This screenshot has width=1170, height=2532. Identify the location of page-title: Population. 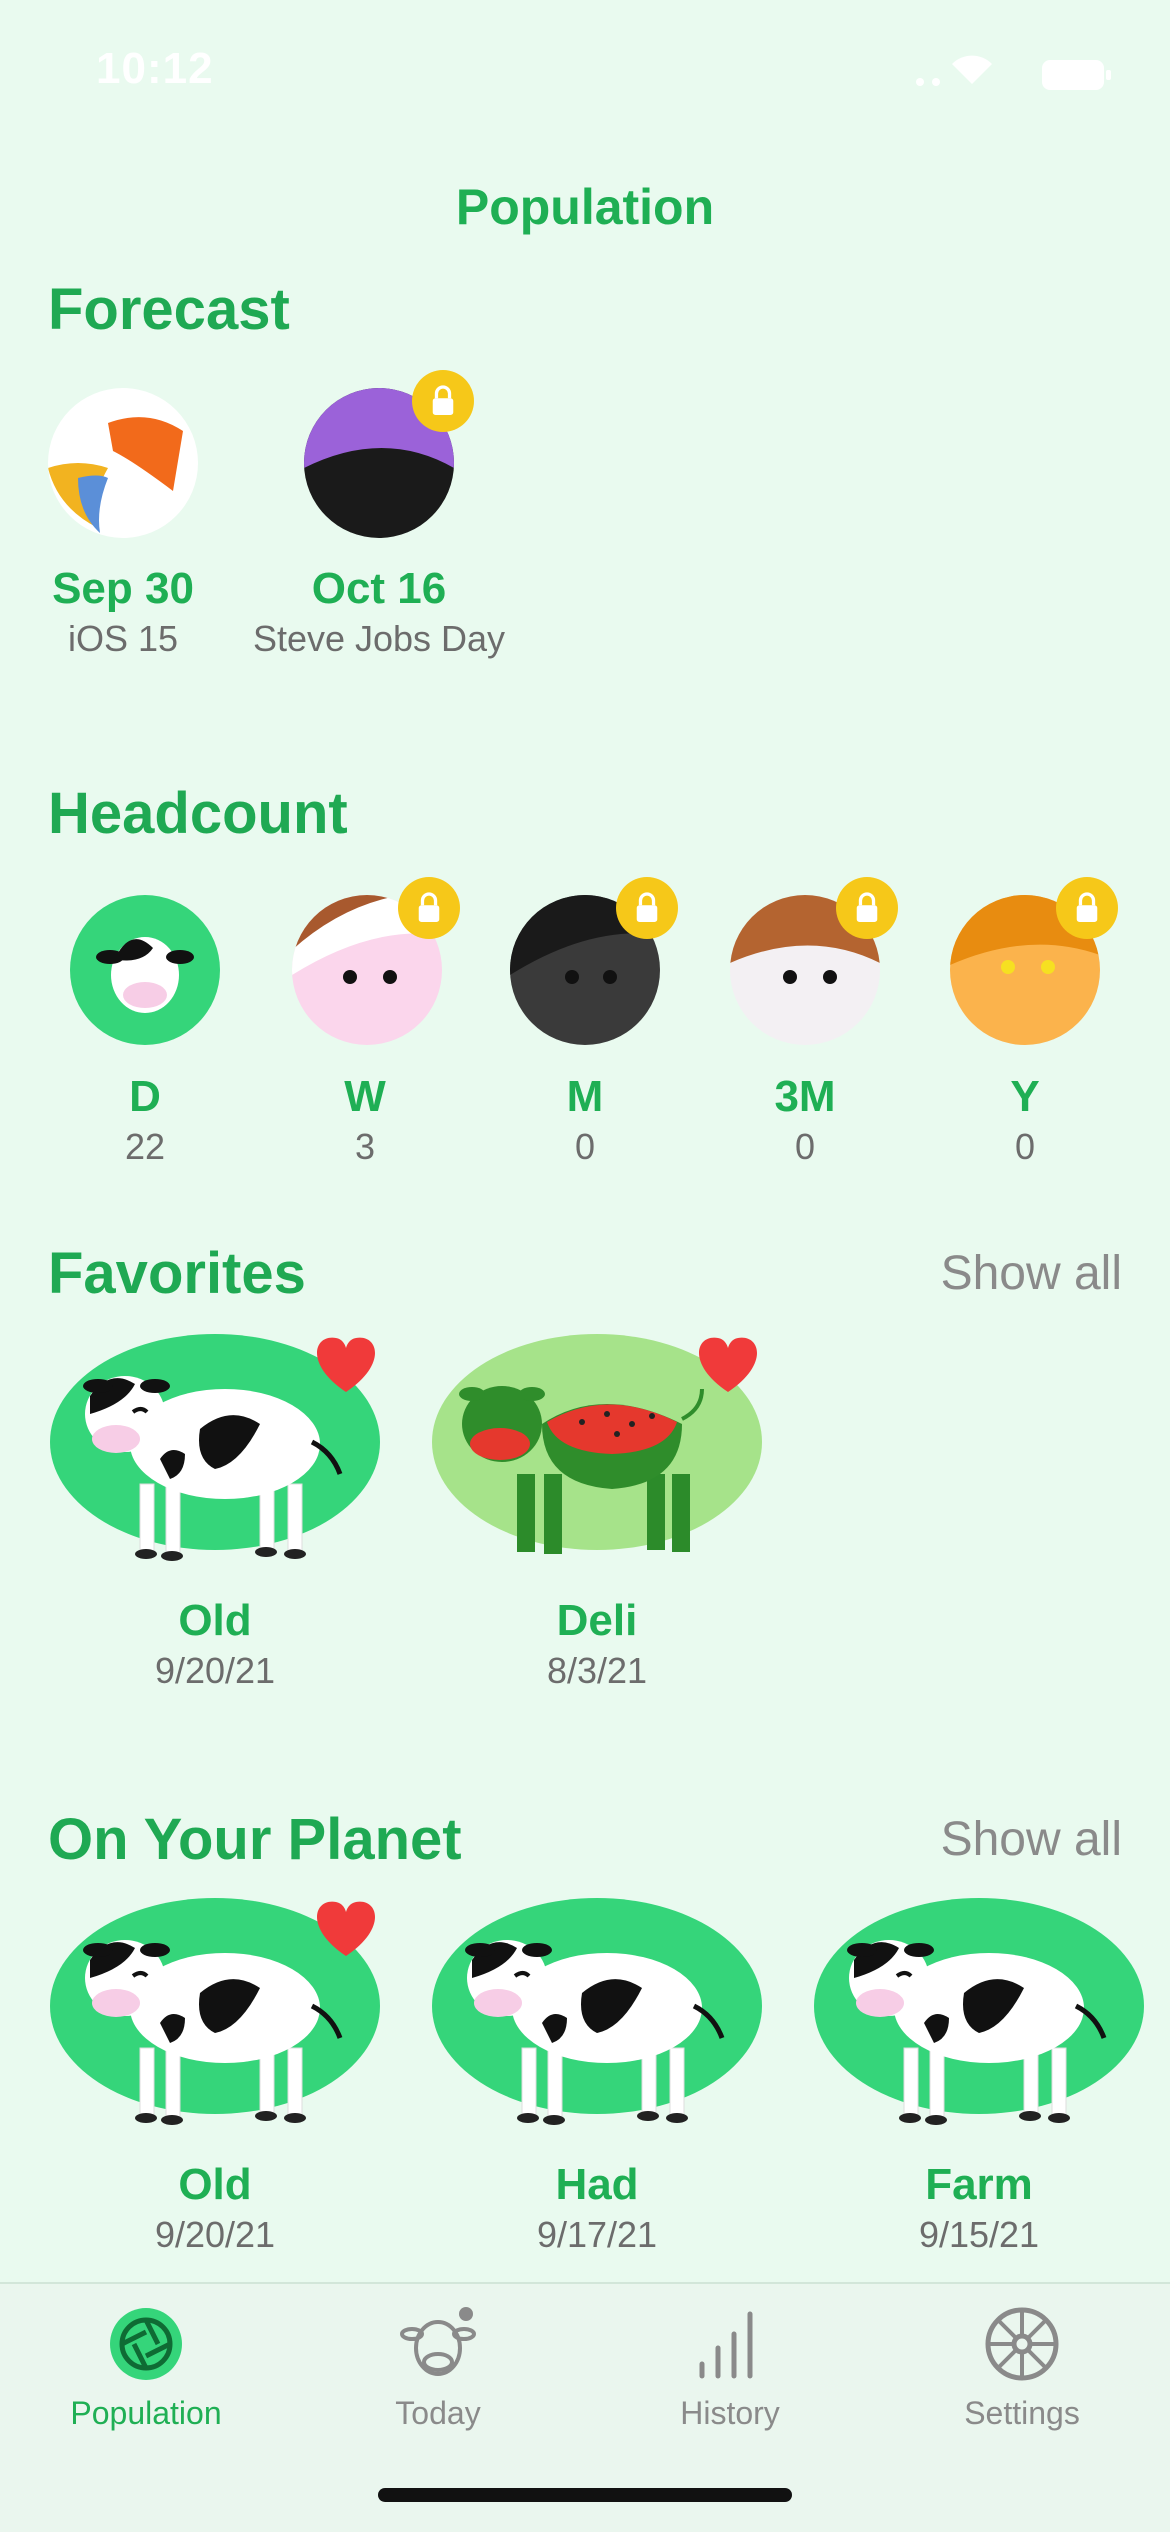
(585, 207).